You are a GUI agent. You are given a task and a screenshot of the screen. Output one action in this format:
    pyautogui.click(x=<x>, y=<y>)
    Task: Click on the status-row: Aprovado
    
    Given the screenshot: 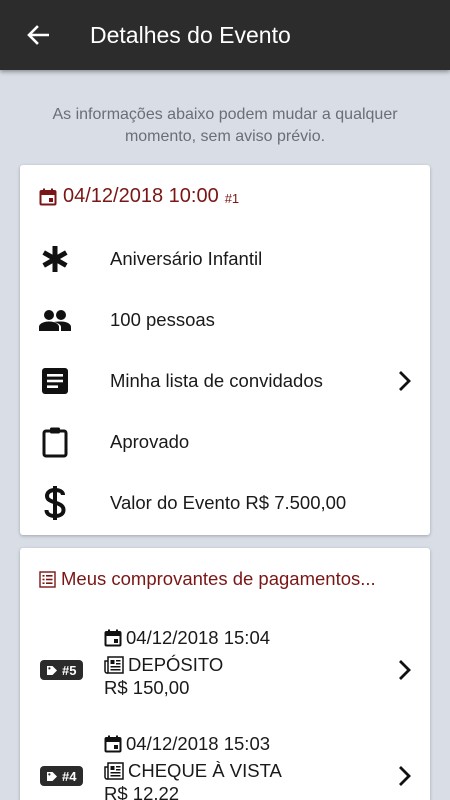 What is the action you would take?
    pyautogui.click(x=225, y=442)
    